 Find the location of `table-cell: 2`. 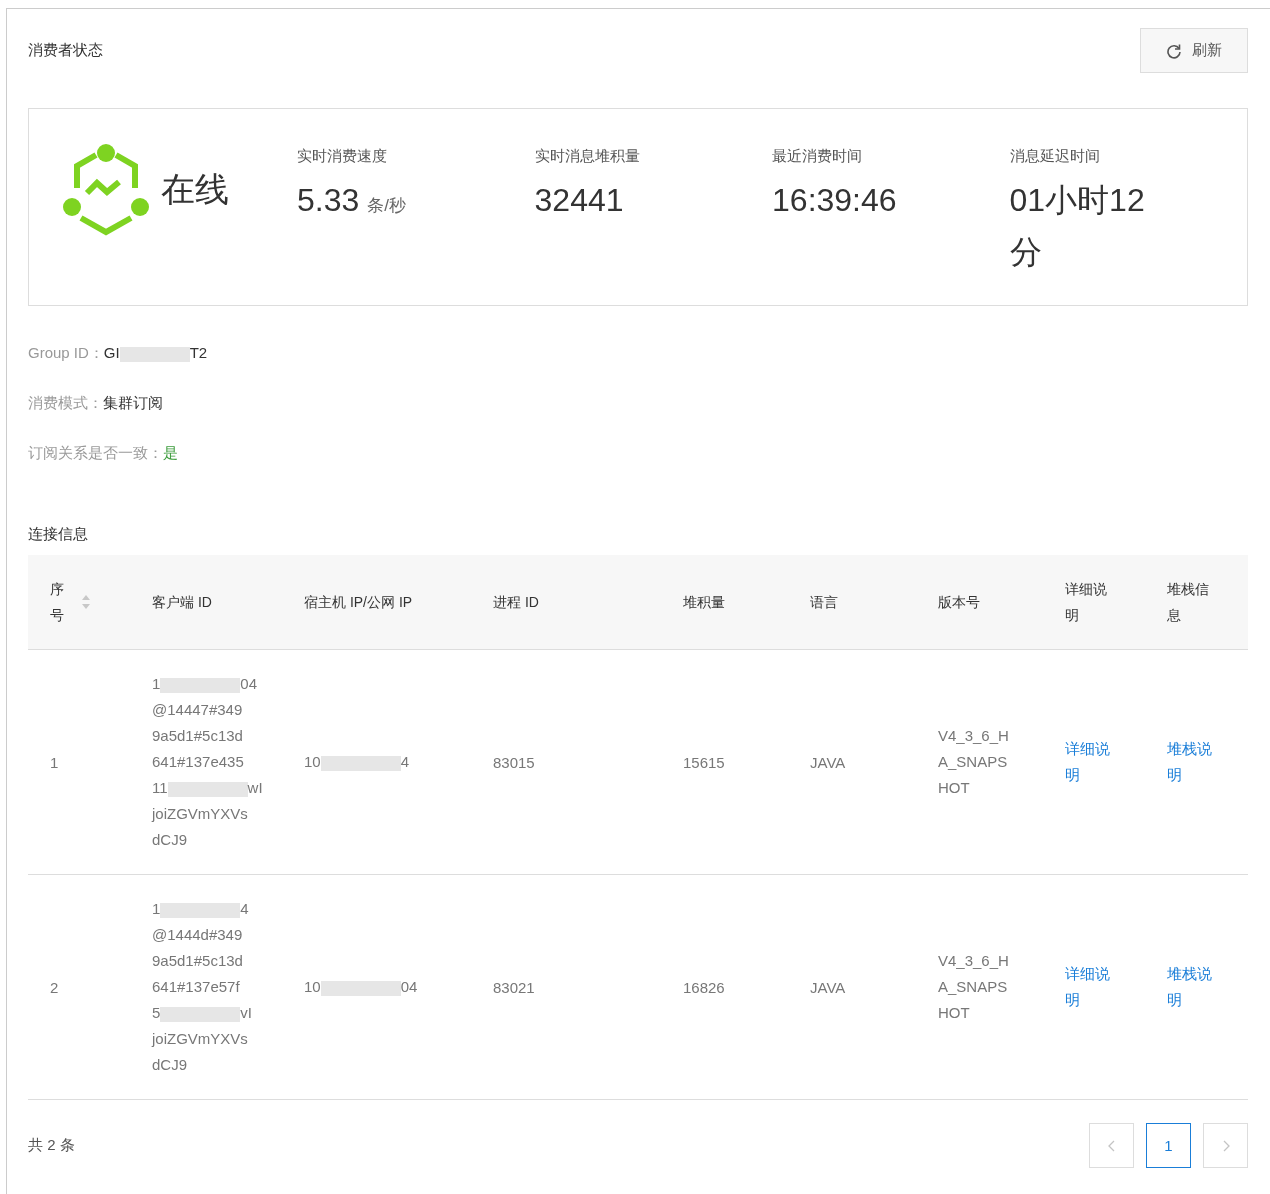

table-cell: 2 is located at coordinates (54, 987).